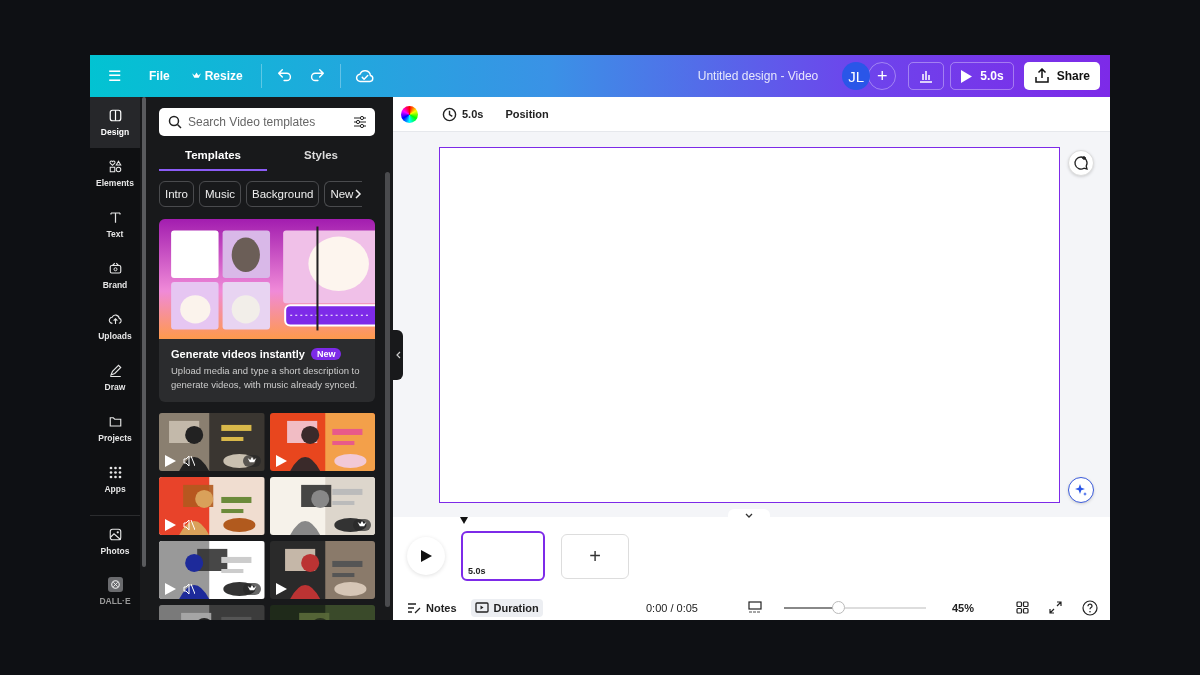  I want to click on image-icon, so click(115, 534).